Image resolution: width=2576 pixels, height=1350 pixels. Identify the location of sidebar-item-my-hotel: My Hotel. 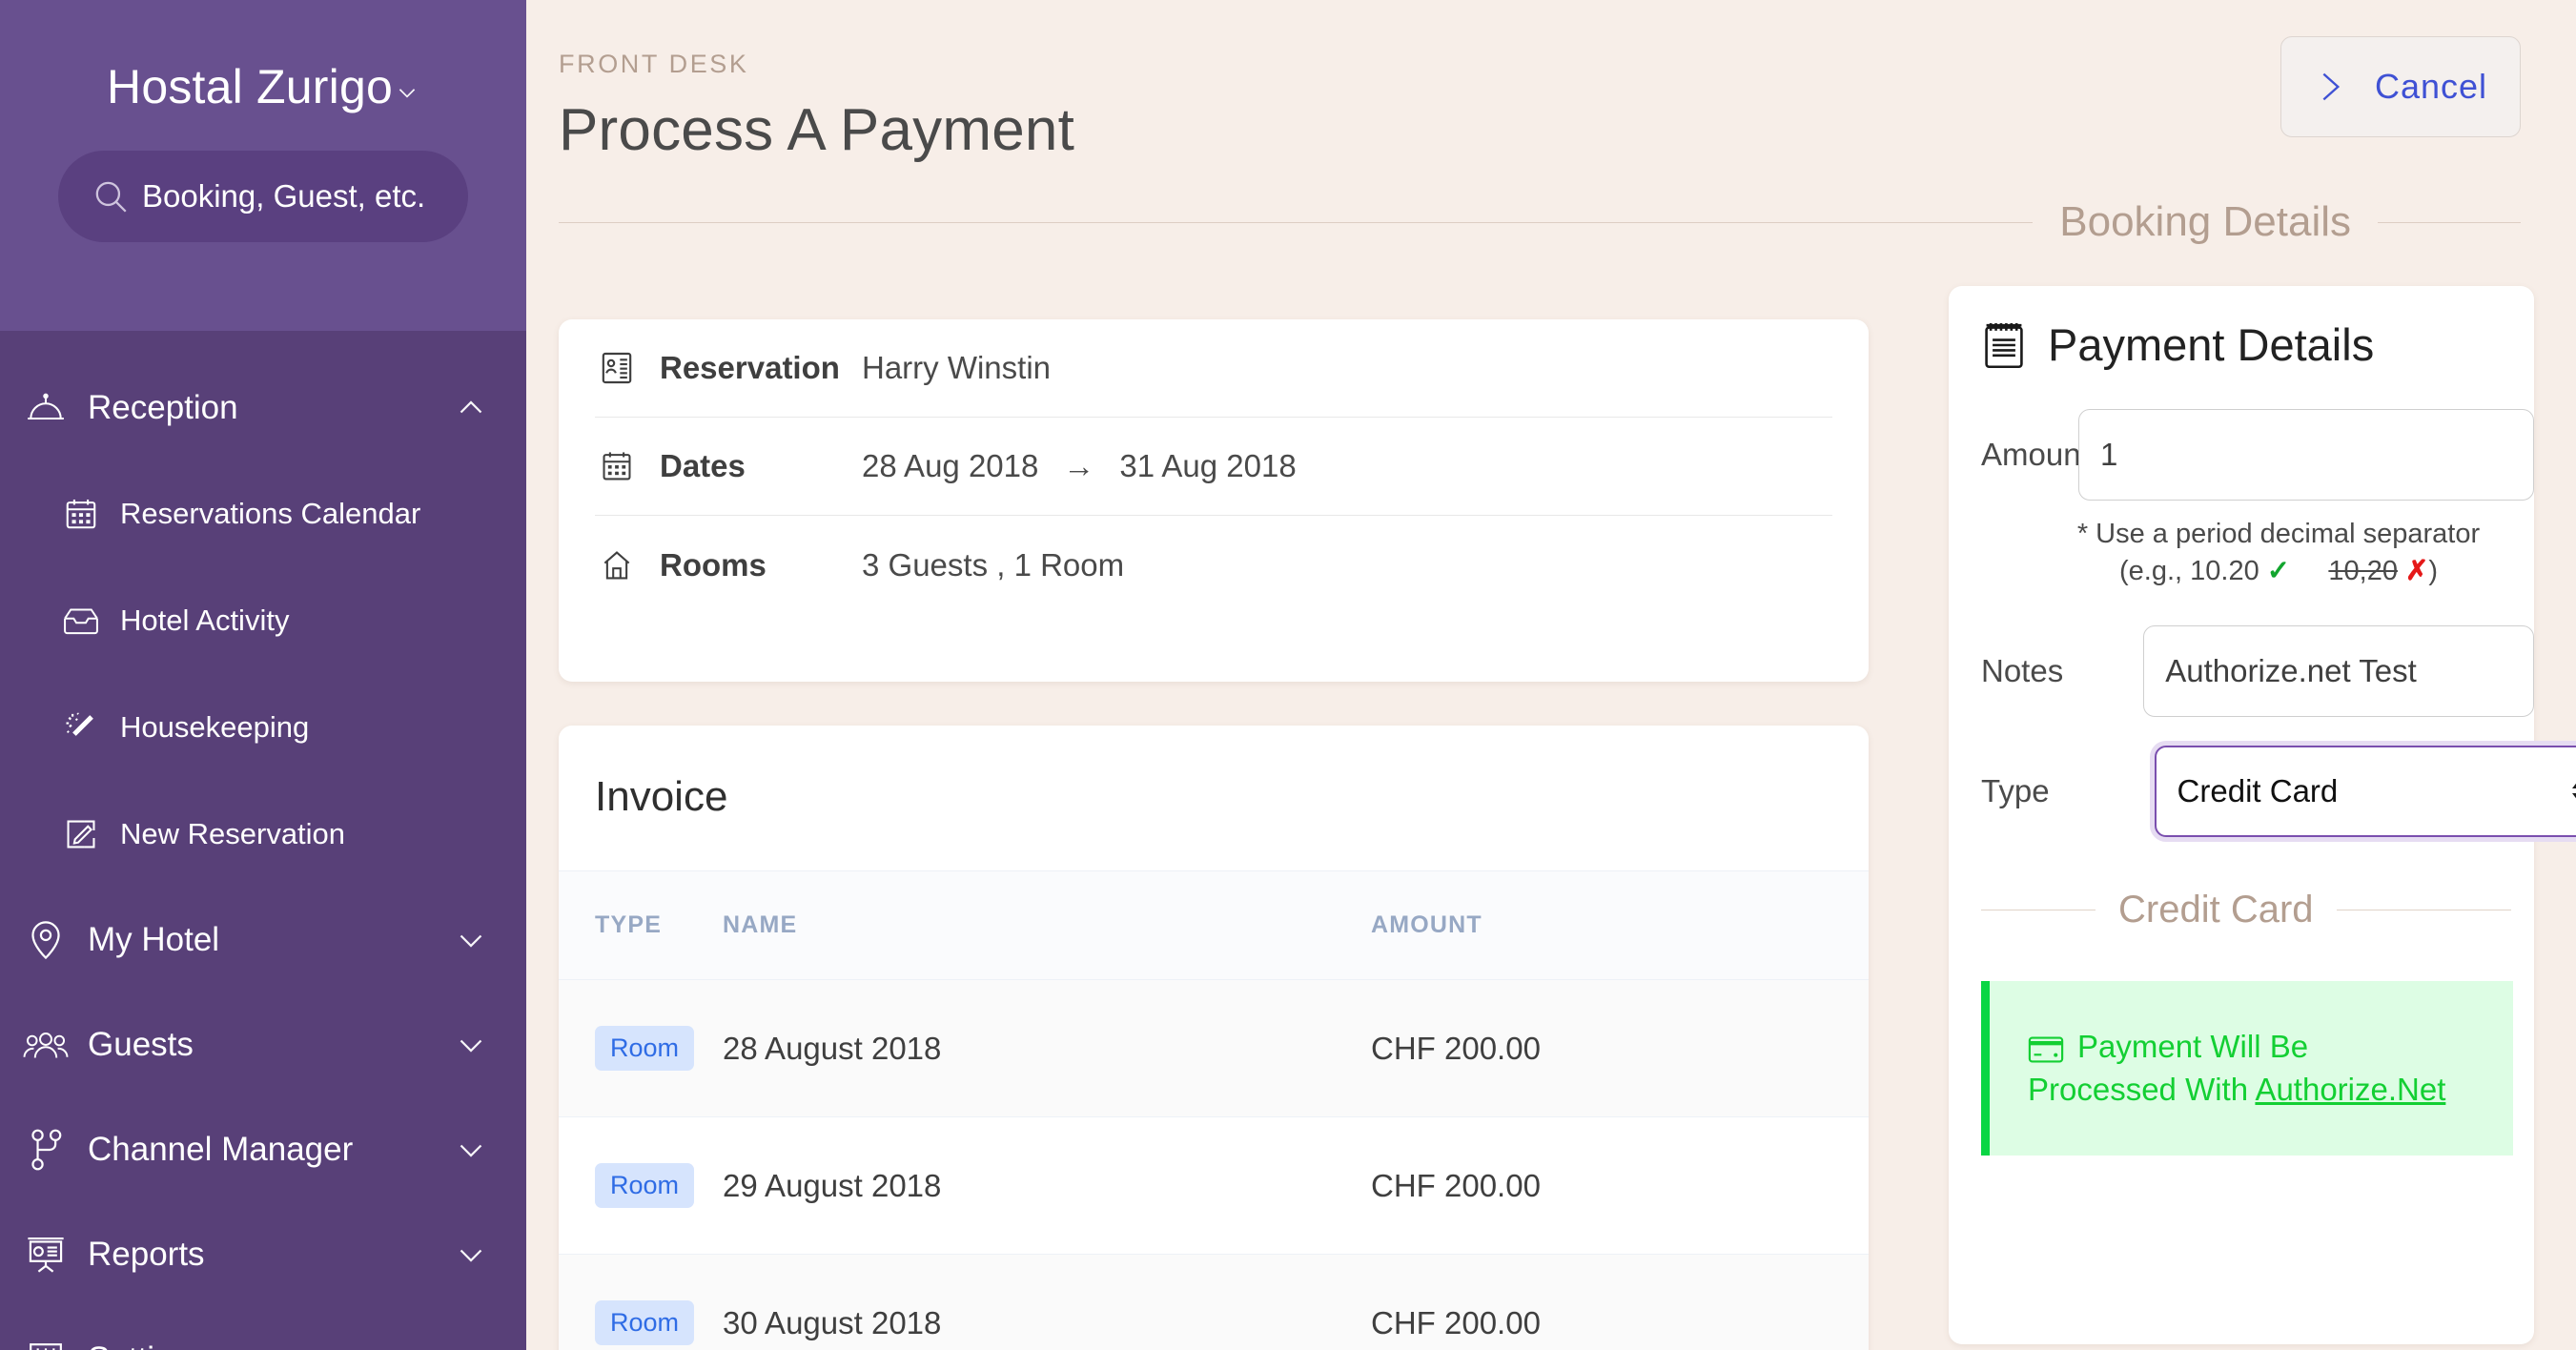
(263, 940).